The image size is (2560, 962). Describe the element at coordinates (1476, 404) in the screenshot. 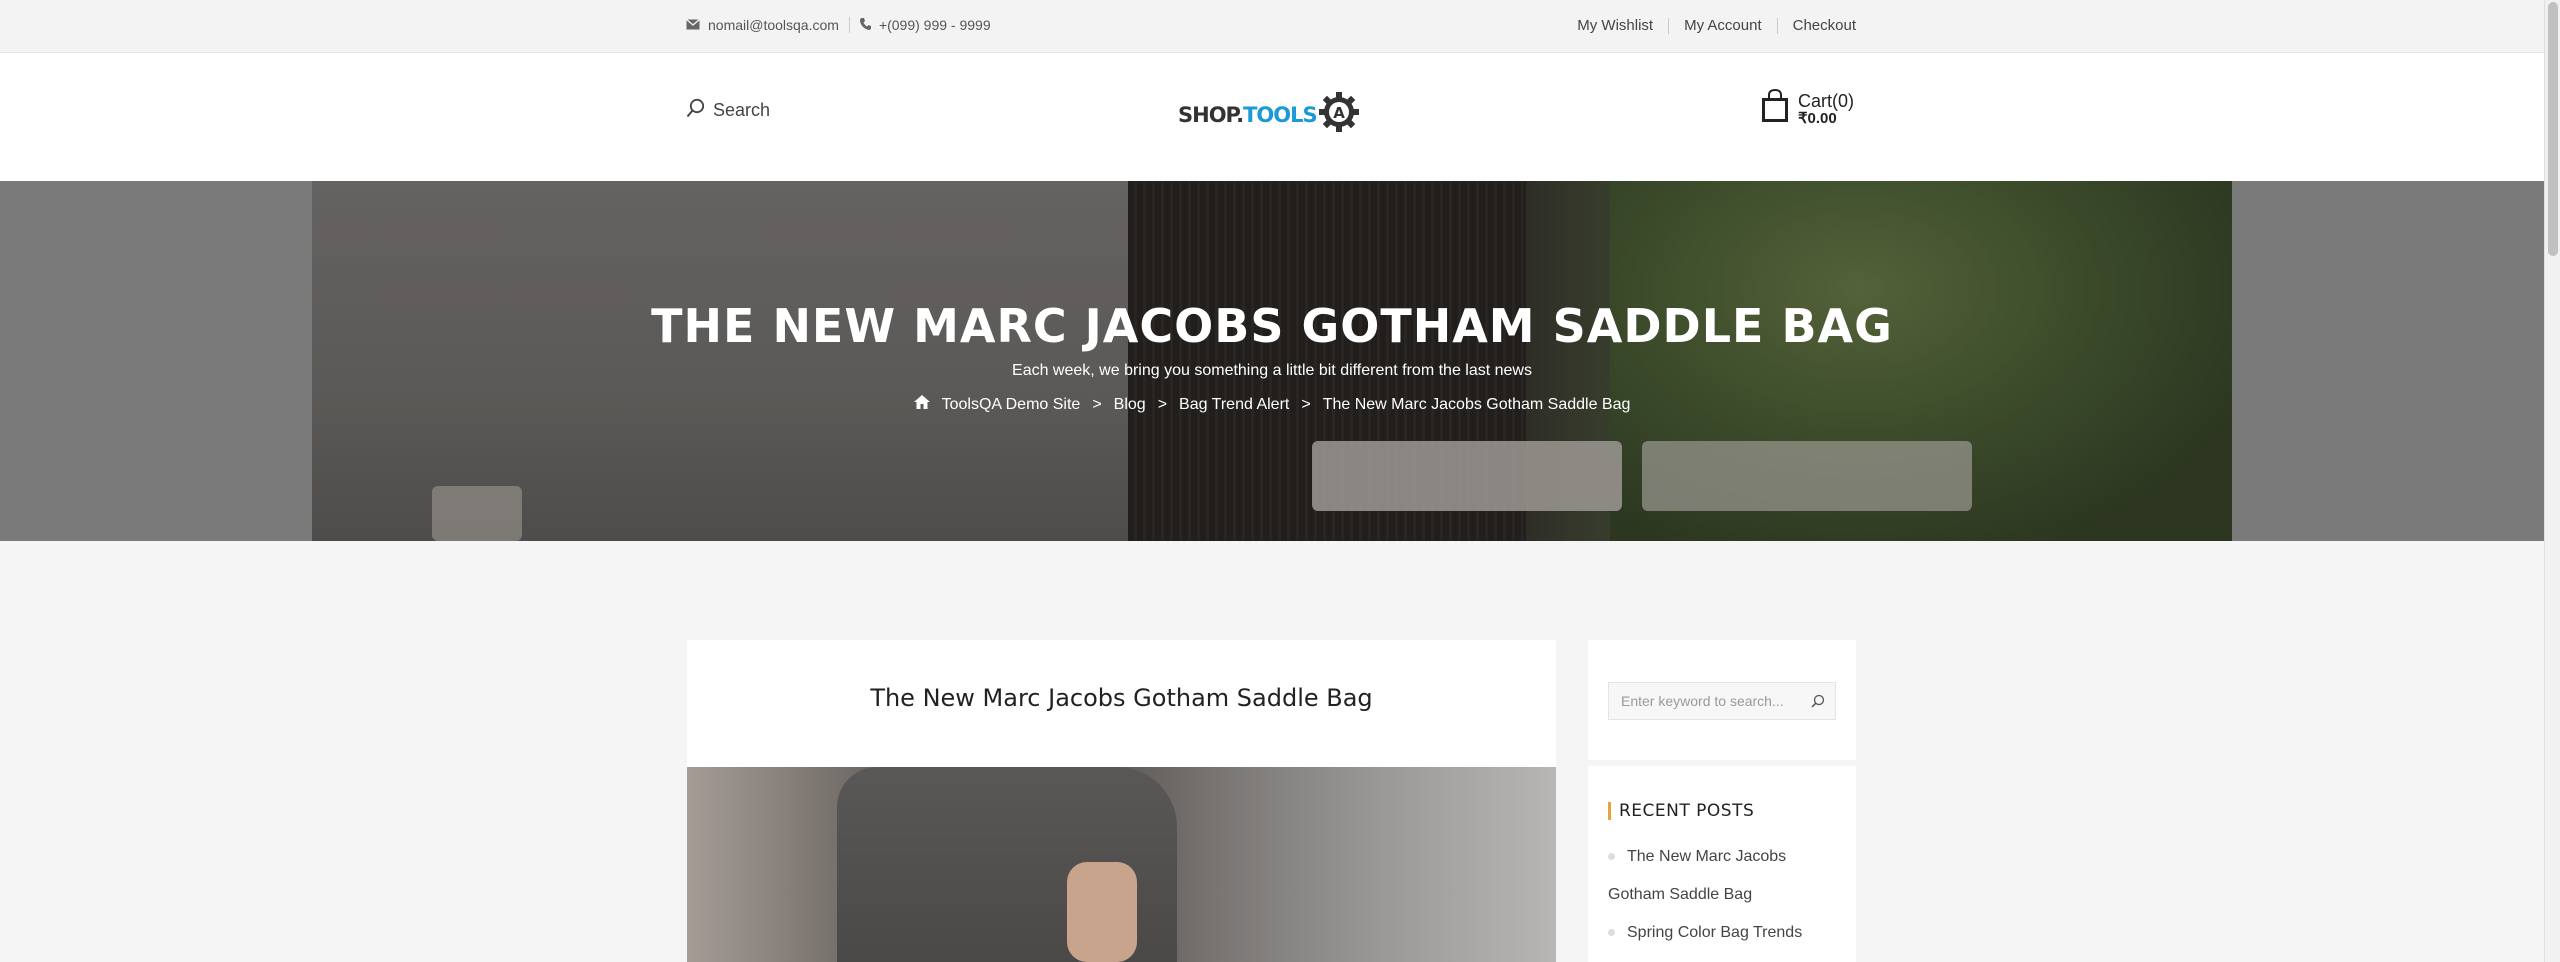

I see `breadcrumb-current: The New Marc Jacobs Gotham Saddle Bag` at that location.